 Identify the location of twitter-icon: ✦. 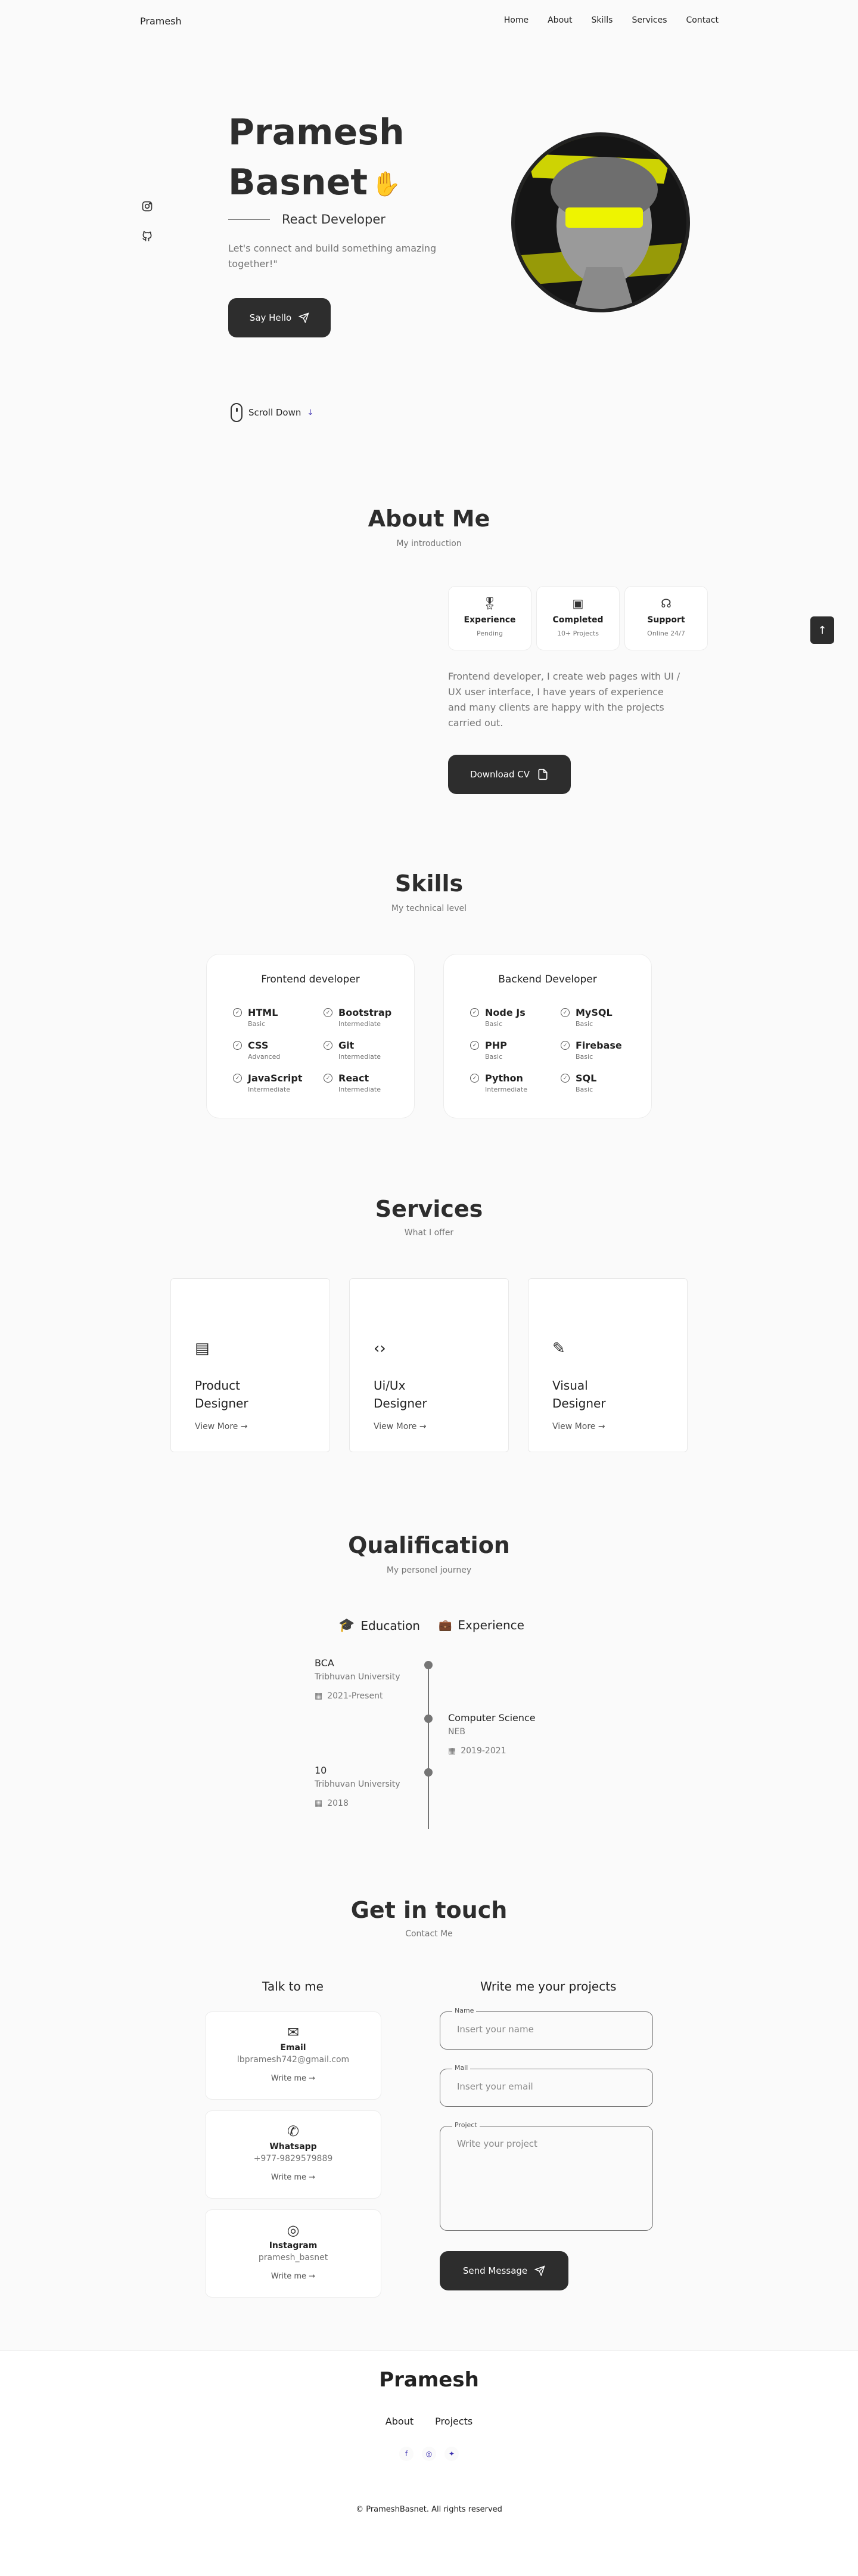
(451, 2454).